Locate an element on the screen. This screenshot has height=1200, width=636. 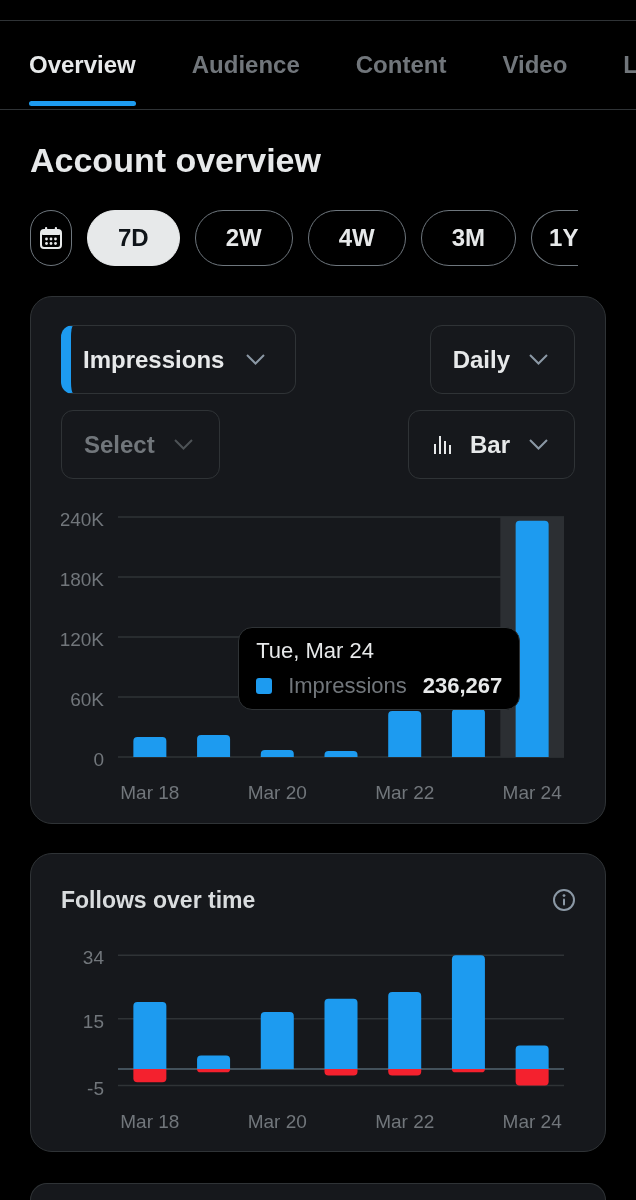
y-axis-label: 180K is located at coordinates (82, 579).